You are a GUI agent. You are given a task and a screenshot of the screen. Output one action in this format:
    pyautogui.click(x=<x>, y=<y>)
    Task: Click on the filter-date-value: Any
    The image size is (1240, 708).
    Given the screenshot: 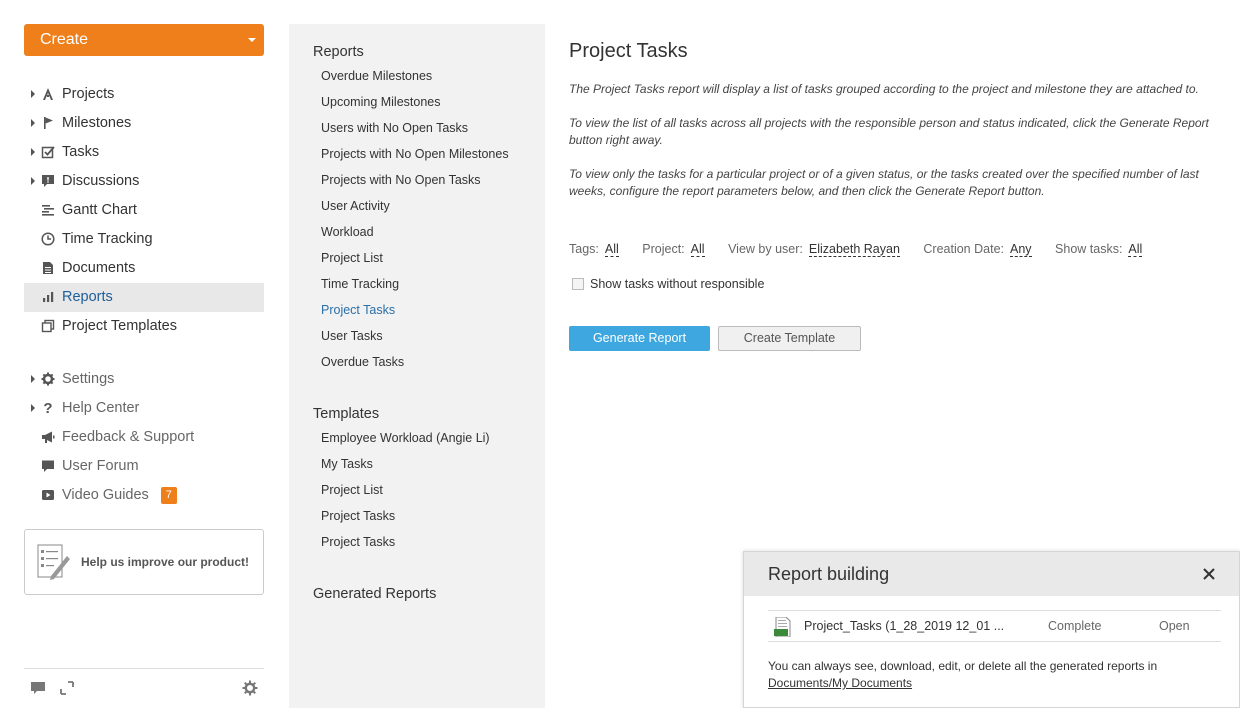 What is the action you would take?
    pyautogui.click(x=1021, y=249)
    